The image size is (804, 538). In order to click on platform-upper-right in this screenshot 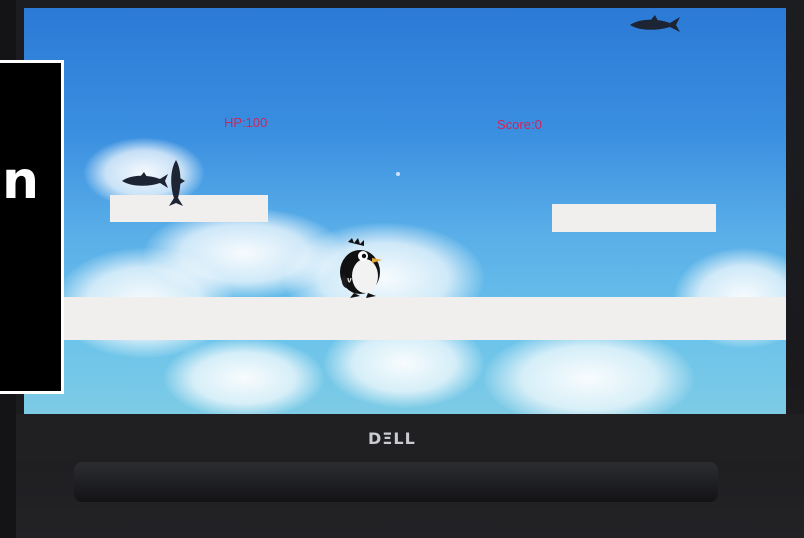, I will do `click(634, 218)`.